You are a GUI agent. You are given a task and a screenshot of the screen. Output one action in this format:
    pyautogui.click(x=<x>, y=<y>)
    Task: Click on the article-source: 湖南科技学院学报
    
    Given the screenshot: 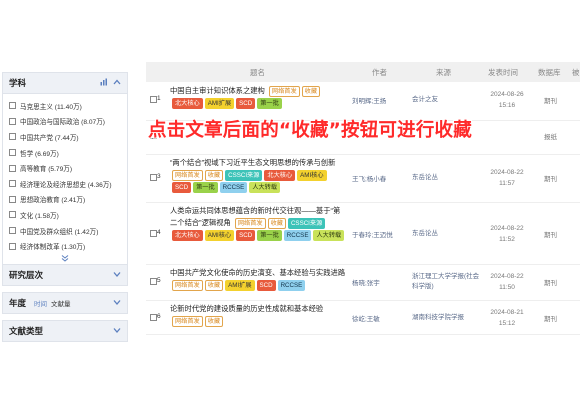 What is the action you would take?
    pyautogui.click(x=448, y=318)
    